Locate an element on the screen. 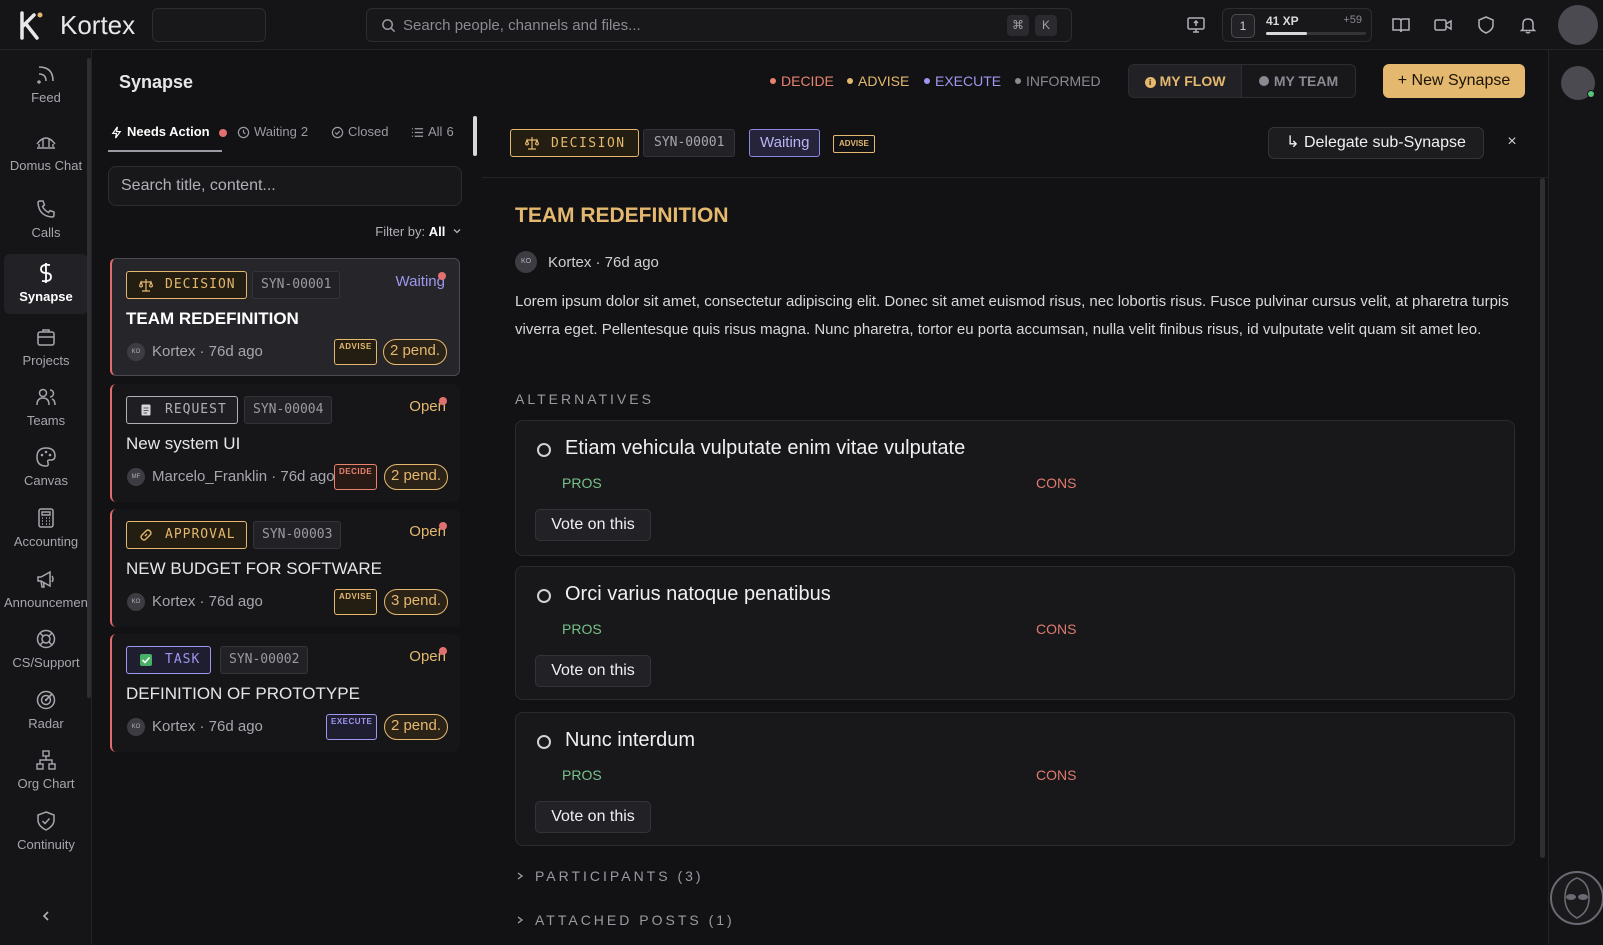  search-icon is located at coordinates (389, 26).